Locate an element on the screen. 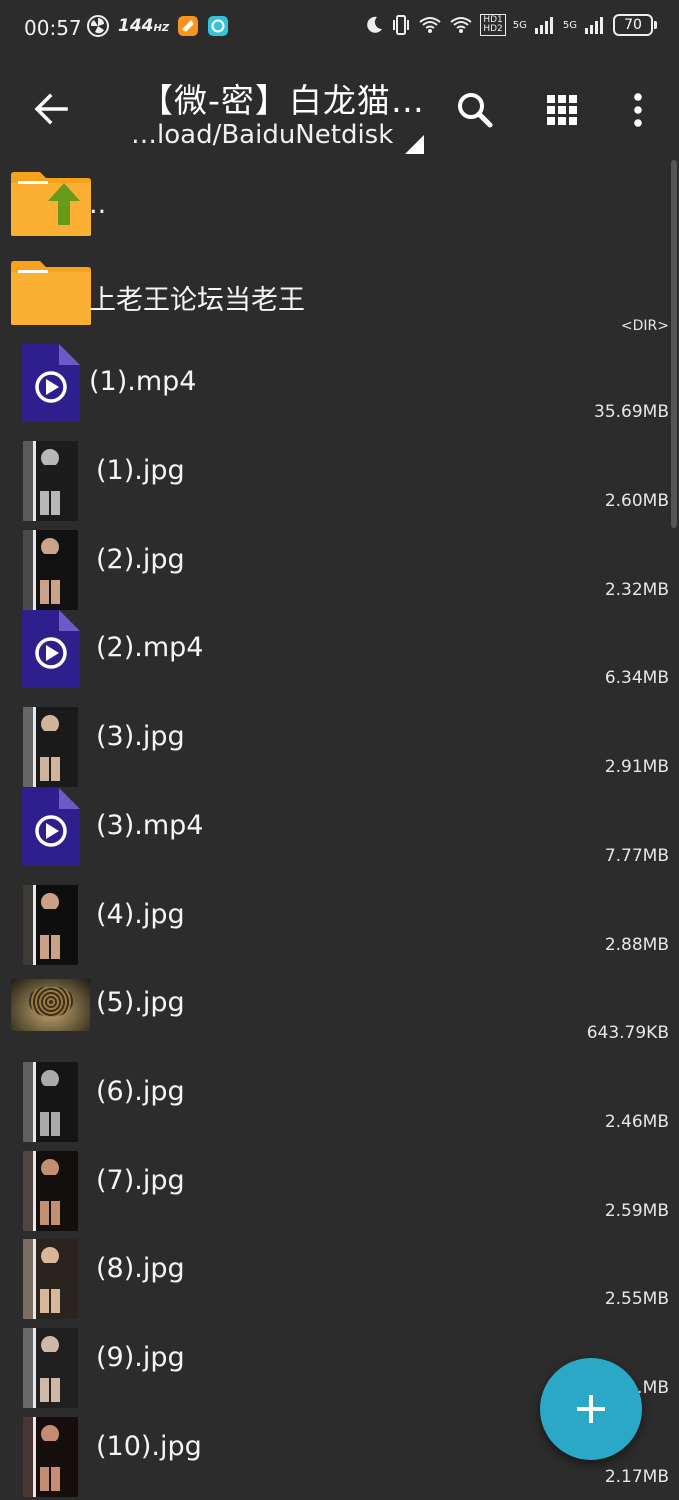  folder-up-icon is located at coordinates (51, 204).